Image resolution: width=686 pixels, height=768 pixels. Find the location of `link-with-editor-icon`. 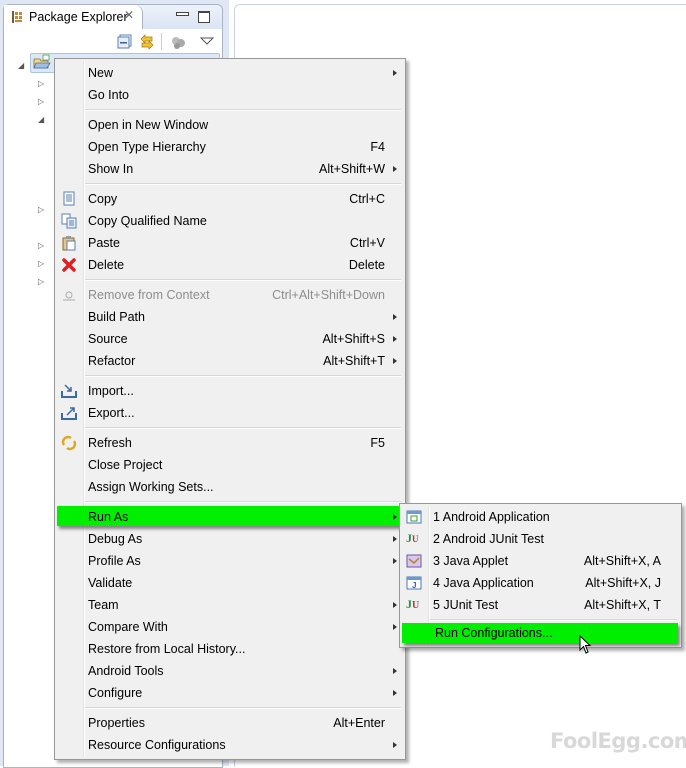

link-with-editor-icon is located at coordinates (147, 42).